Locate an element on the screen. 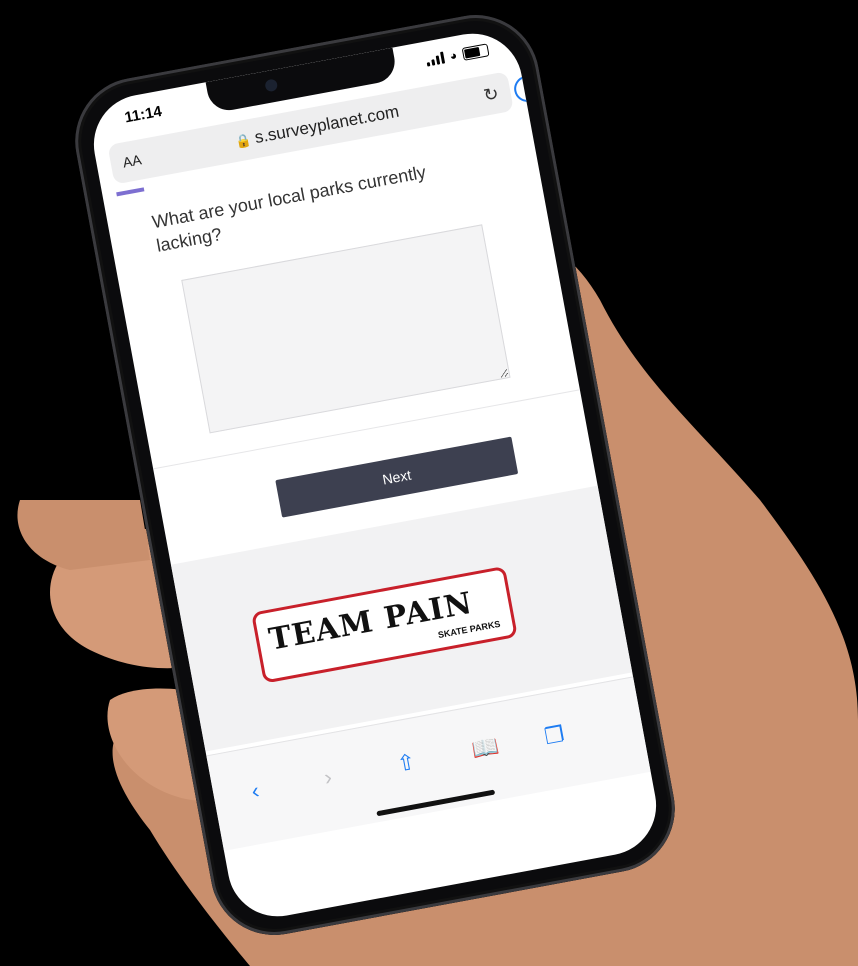  tabs-icon: ❐ is located at coordinates (554, 735).